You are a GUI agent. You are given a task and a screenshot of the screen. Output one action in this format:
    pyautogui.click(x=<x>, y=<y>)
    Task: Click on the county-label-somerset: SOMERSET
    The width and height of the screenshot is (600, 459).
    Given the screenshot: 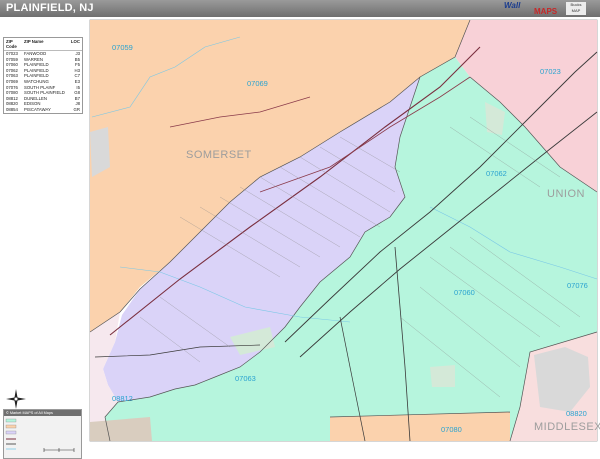 What is the action you would take?
    pyautogui.click(x=219, y=155)
    